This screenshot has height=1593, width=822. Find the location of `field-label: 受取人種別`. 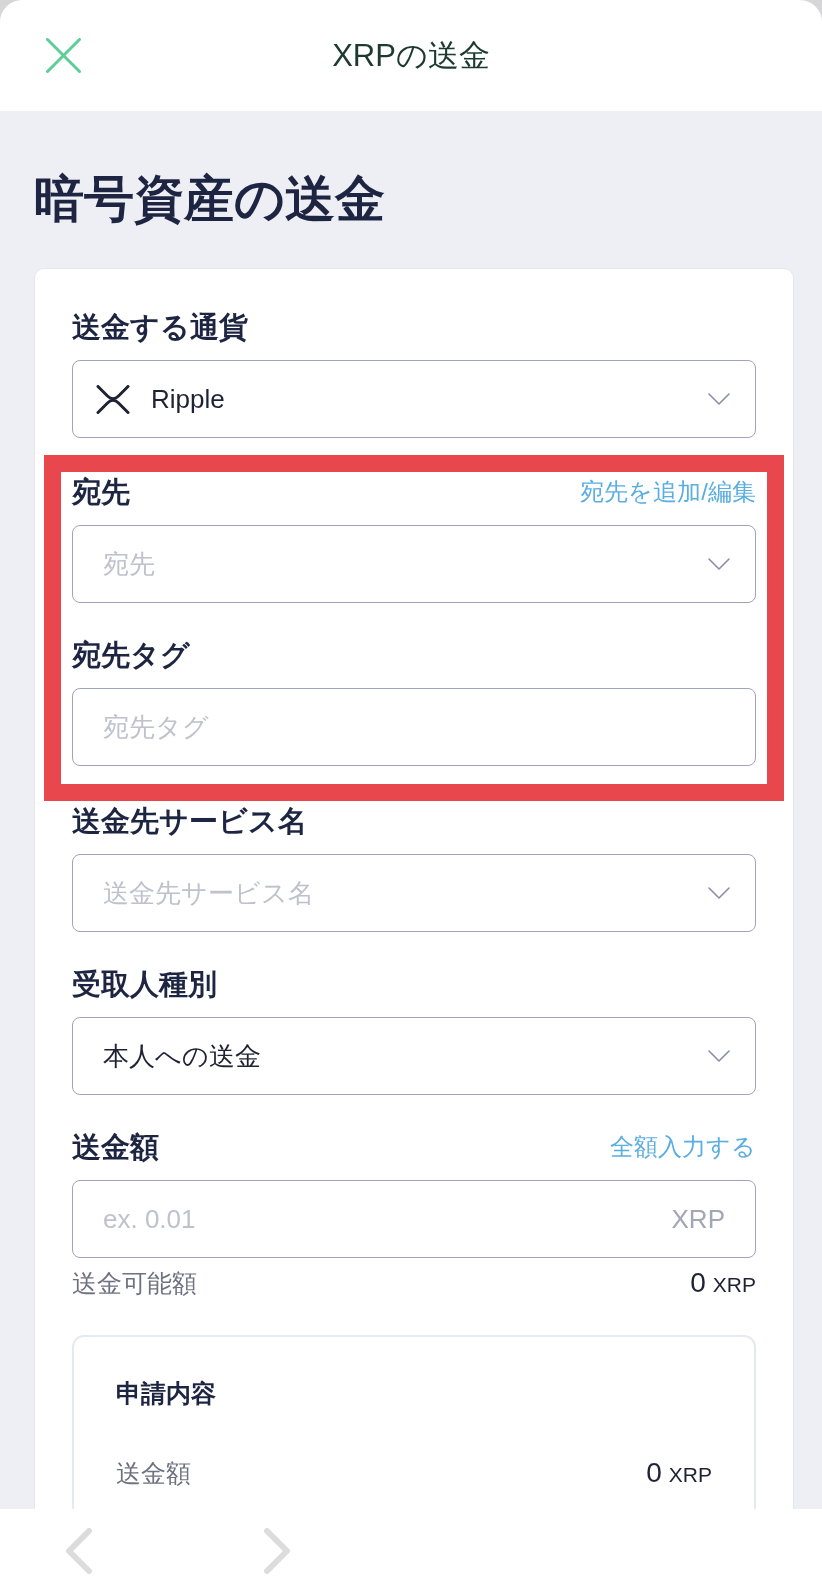

field-label: 受取人種別 is located at coordinates (144, 984).